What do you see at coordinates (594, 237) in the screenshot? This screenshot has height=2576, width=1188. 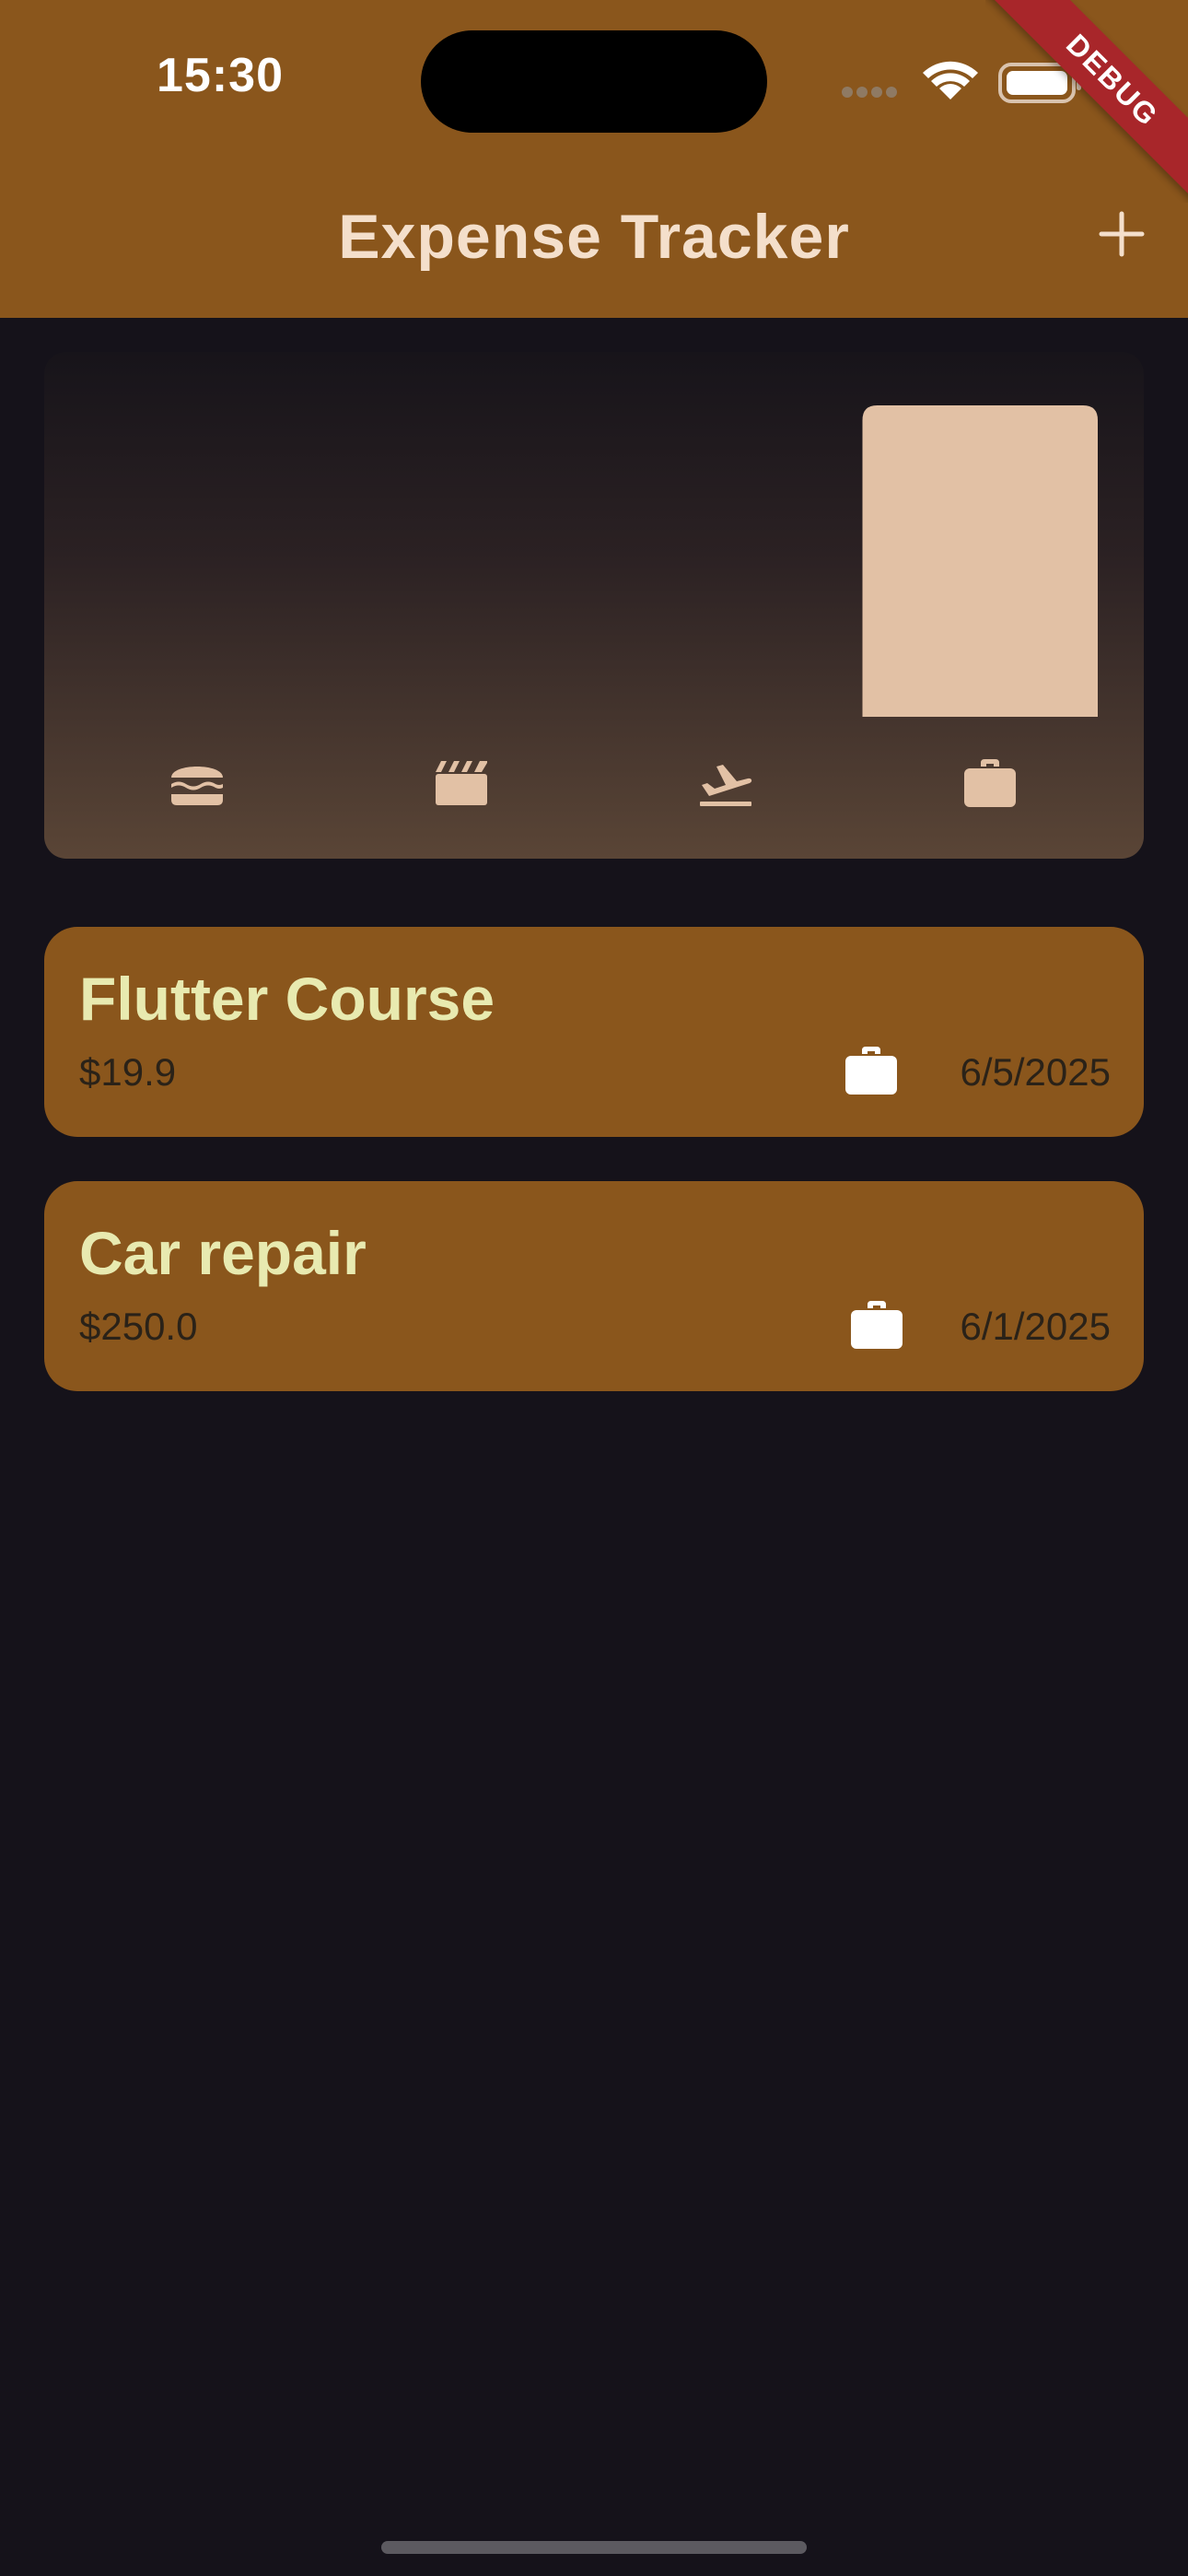 I see `page-title: Expense Tracker` at bounding box center [594, 237].